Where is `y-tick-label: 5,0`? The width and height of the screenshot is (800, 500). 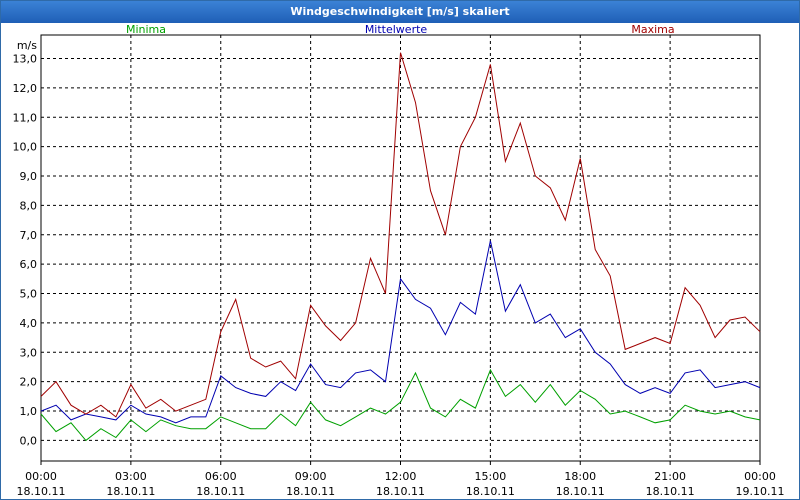 y-tick-label: 5,0 is located at coordinates (29, 294).